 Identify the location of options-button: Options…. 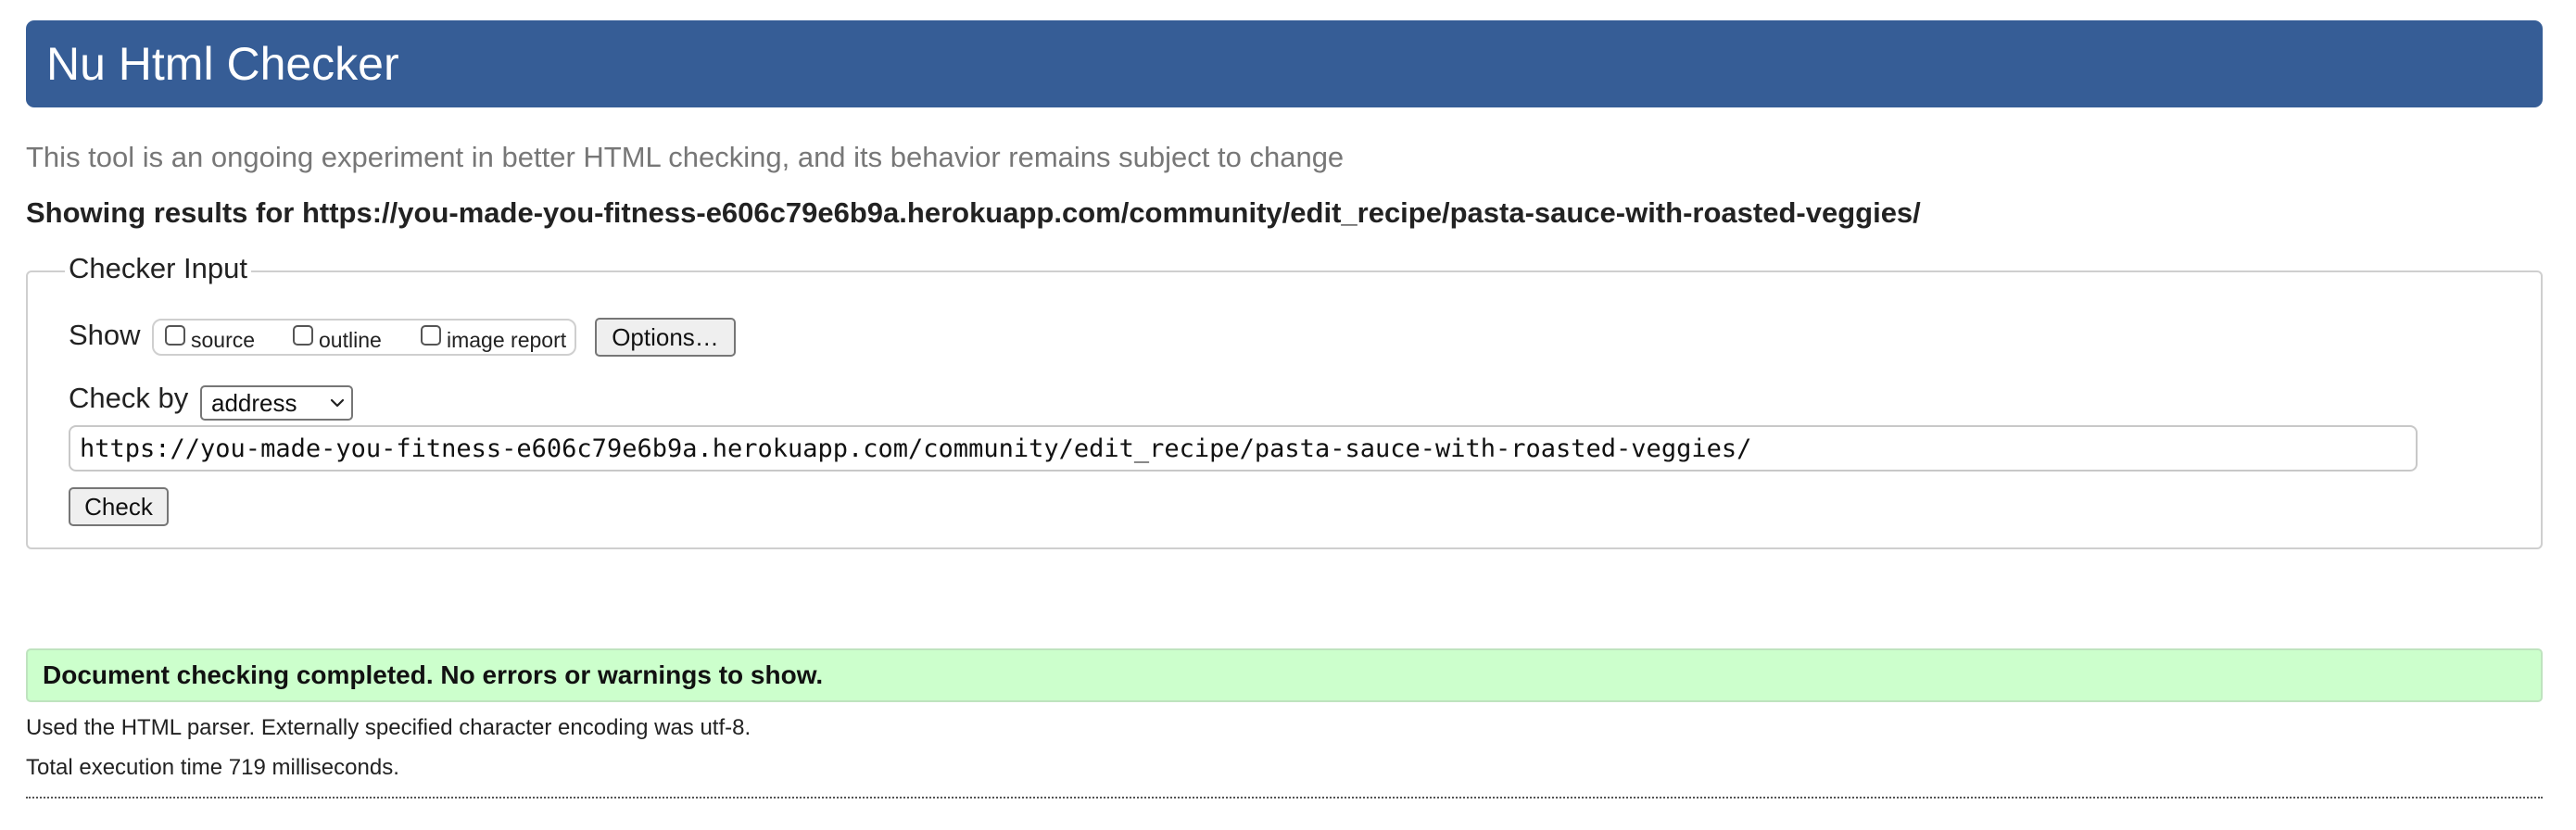
(665, 337).